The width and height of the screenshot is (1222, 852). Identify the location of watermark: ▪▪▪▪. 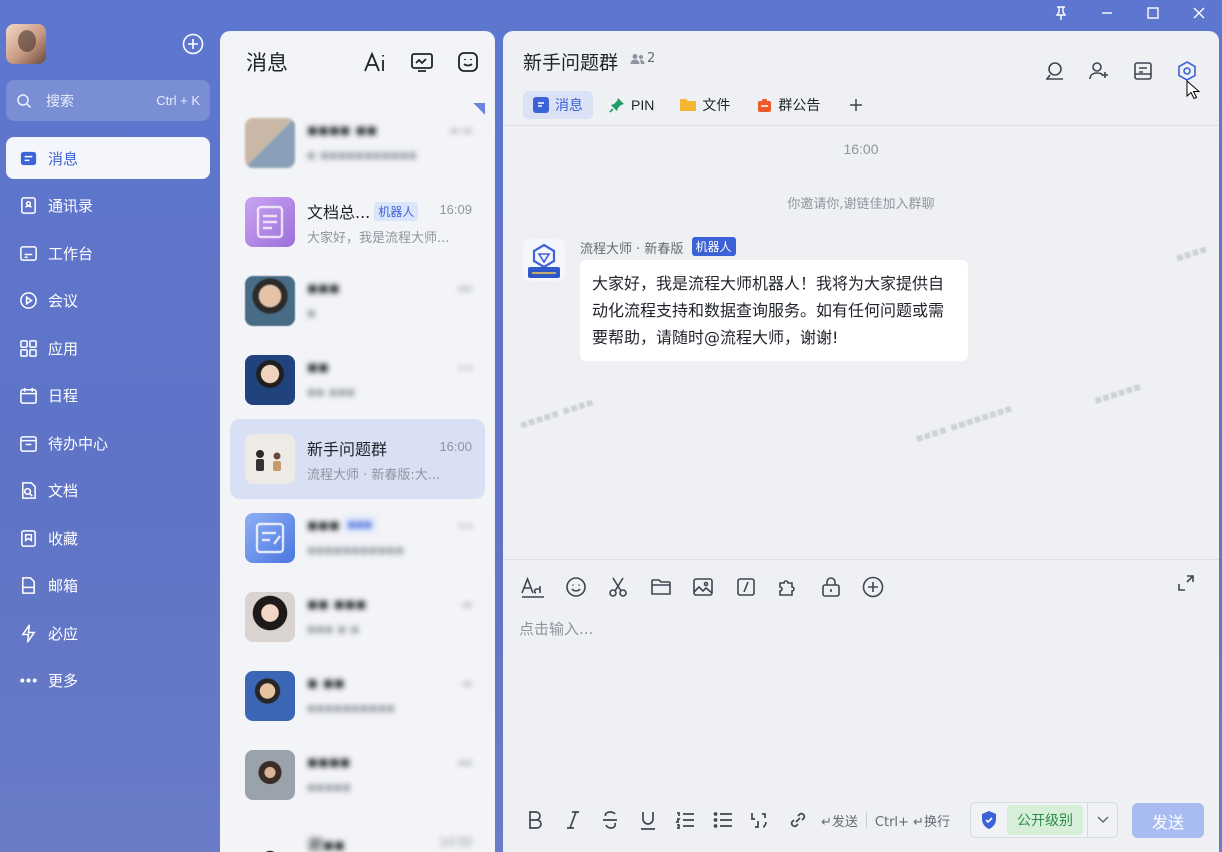
(1191, 253).